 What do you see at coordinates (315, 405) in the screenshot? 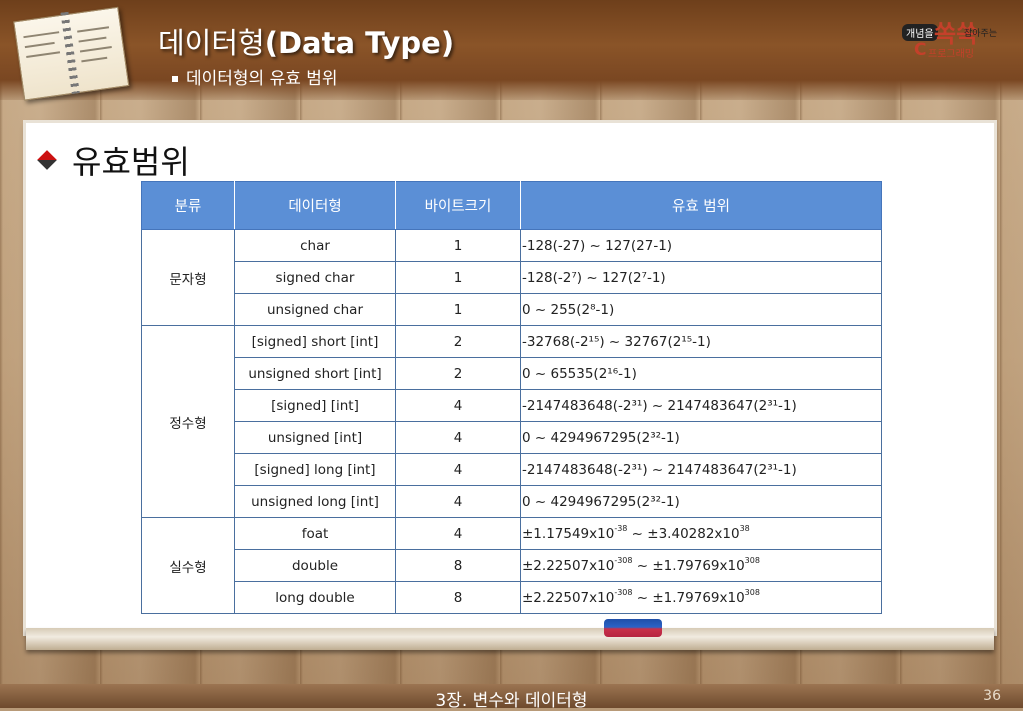
I see `type-cell: [signed] [int]` at bounding box center [315, 405].